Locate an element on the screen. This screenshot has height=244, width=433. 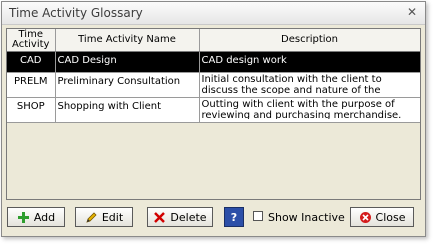
cell-name: CAD Design is located at coordinates (127, 62).